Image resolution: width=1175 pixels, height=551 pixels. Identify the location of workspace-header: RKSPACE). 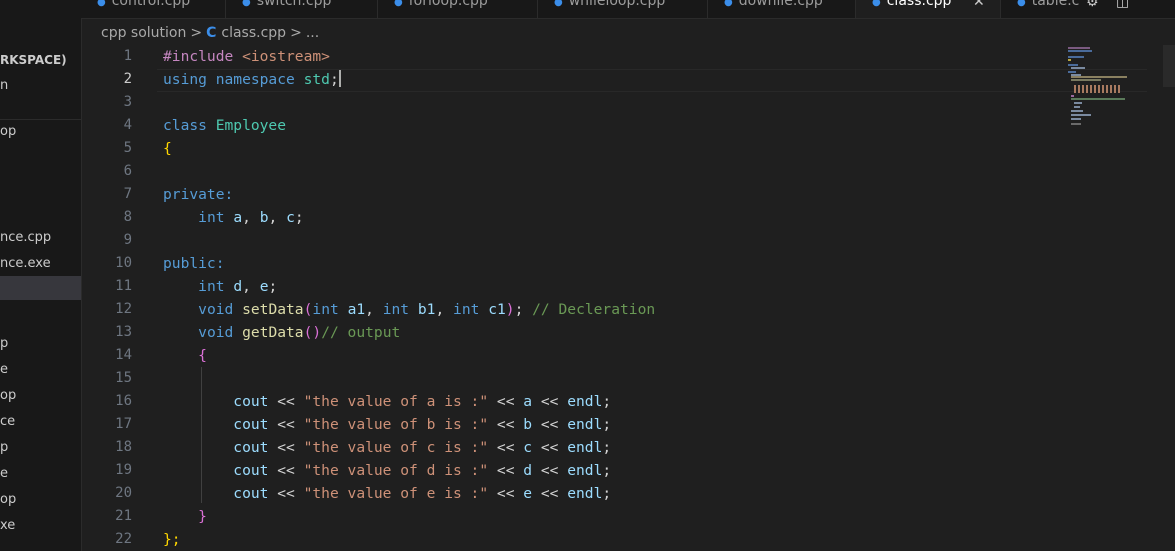
(40, 60).